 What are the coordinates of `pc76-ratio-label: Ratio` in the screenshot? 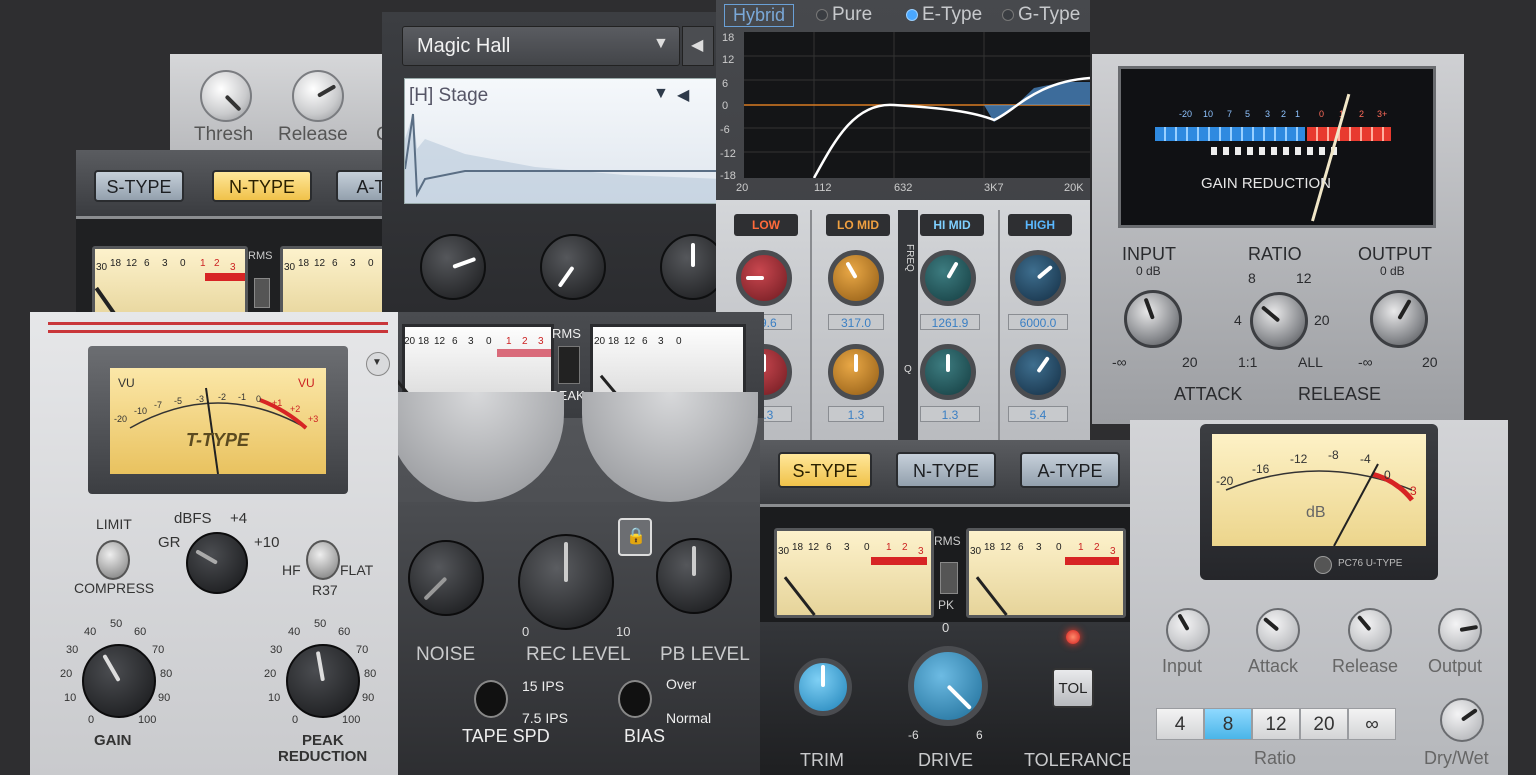 It's located at (1275, 758).